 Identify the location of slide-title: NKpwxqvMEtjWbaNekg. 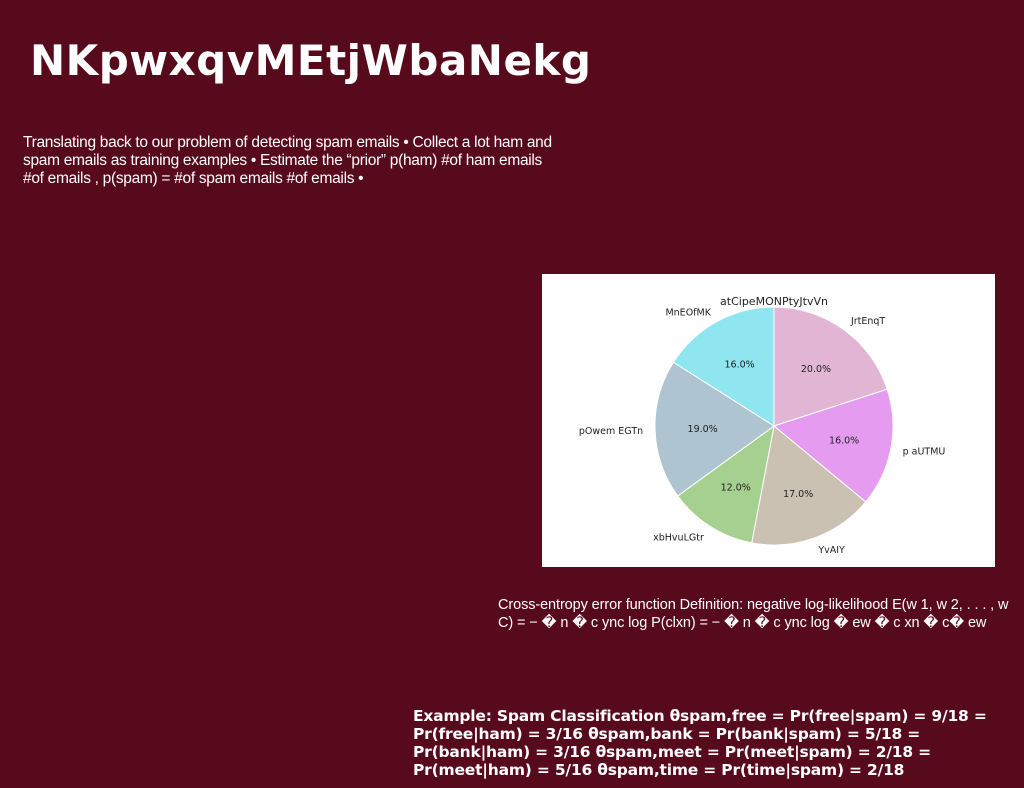
(311, 60).